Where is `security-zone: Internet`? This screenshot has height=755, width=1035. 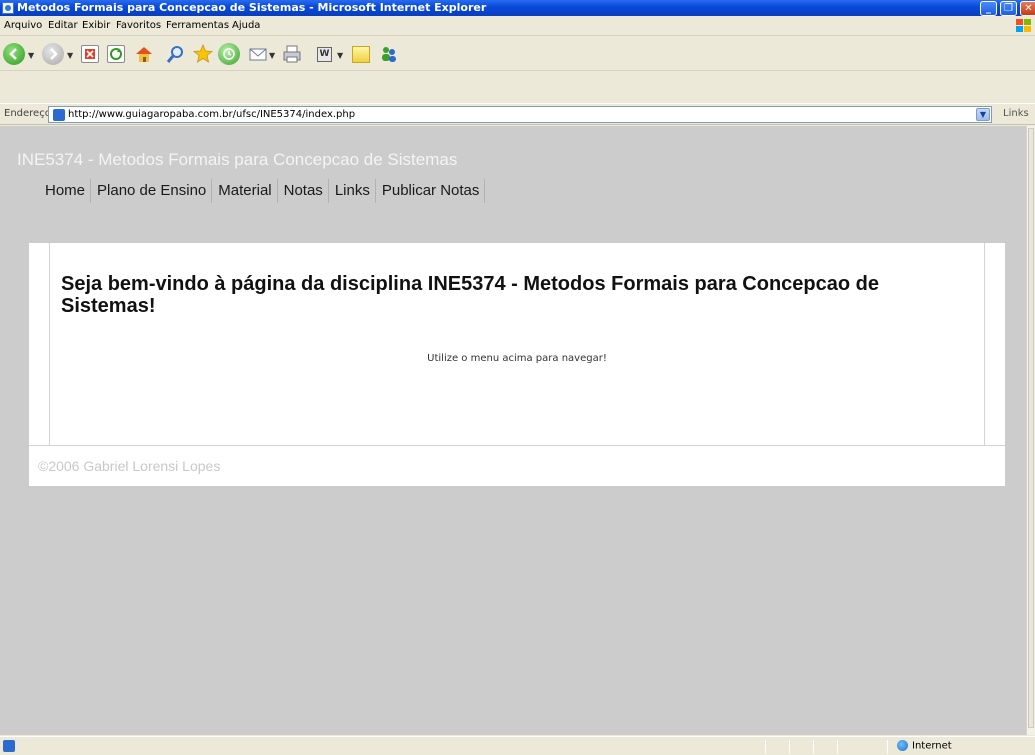 security-zone: Internet is located at coordinates (924, 746).